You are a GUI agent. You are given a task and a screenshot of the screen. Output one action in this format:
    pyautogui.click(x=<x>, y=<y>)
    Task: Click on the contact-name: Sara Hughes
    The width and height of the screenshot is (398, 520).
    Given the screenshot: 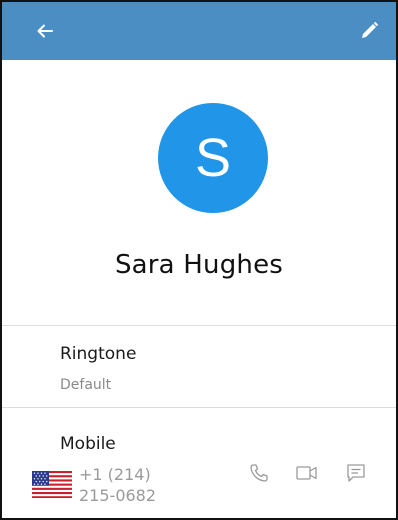 What is the action you would take?
    pyautogui.click(x=199, y=265)
    